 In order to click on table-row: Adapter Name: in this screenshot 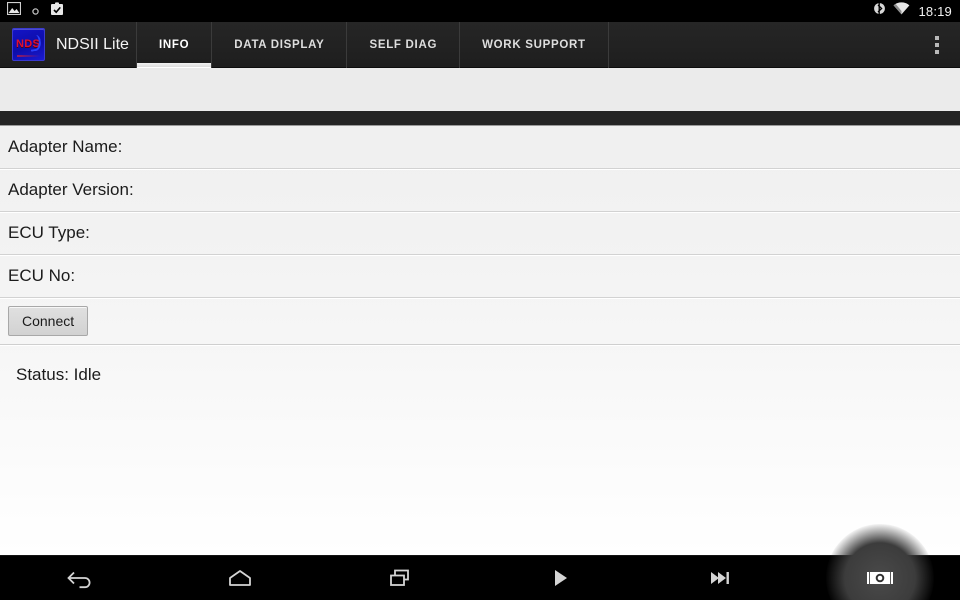, I will do `click(480, 147)`.